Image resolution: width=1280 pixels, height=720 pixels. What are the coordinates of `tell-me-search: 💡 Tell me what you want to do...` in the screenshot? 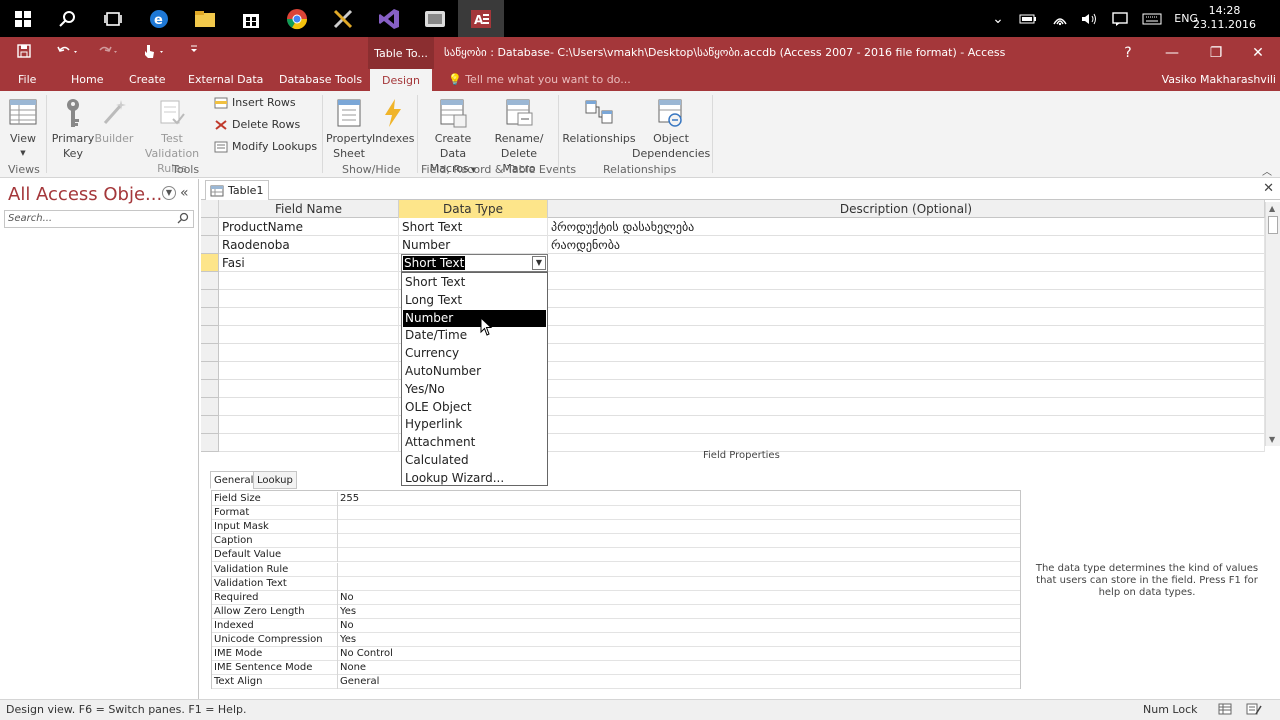 It's located at (539, 79).